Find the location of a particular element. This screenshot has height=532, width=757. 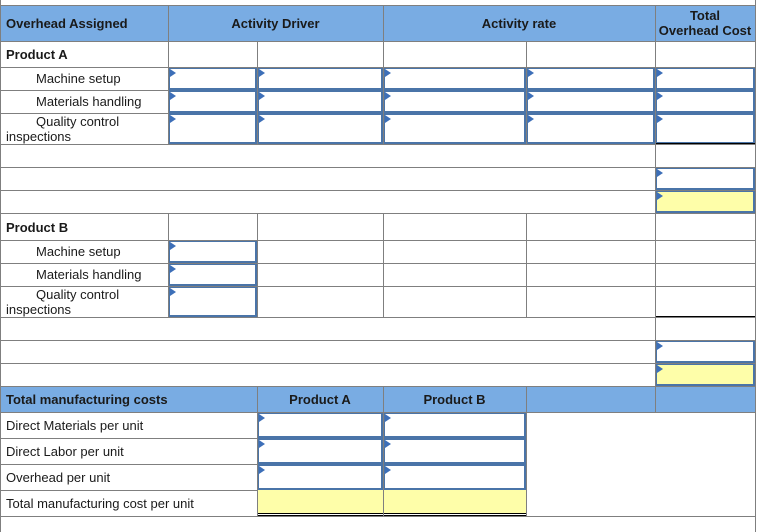

product-a-machine-setup-driver-2-input is located at coordinates (320, 78).